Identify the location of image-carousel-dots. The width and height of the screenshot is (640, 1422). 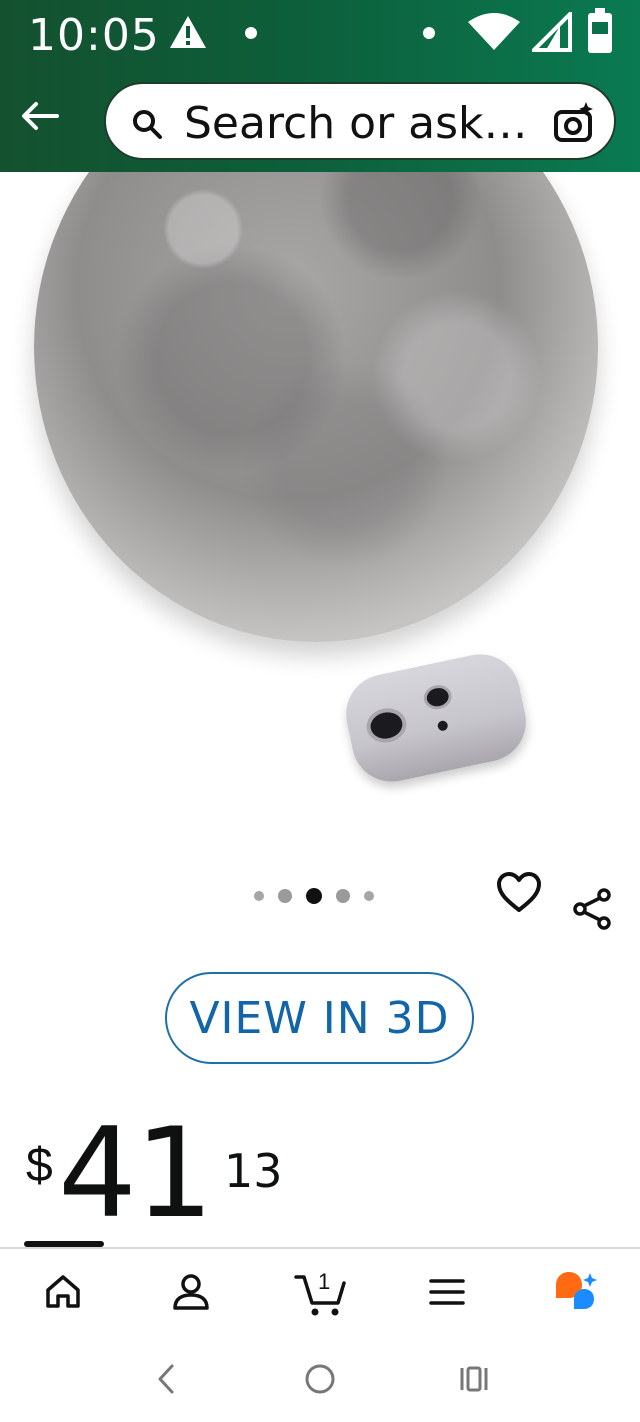
(314, 896).